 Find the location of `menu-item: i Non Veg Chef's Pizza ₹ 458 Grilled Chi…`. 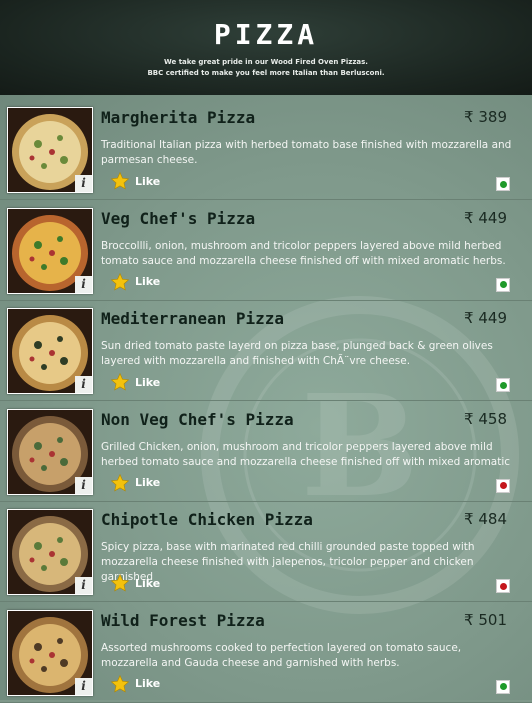

menu-item: i Non Veg Chef's Pizza ₹ 458 Grilled Chi… is located at coordinates (266, 452).